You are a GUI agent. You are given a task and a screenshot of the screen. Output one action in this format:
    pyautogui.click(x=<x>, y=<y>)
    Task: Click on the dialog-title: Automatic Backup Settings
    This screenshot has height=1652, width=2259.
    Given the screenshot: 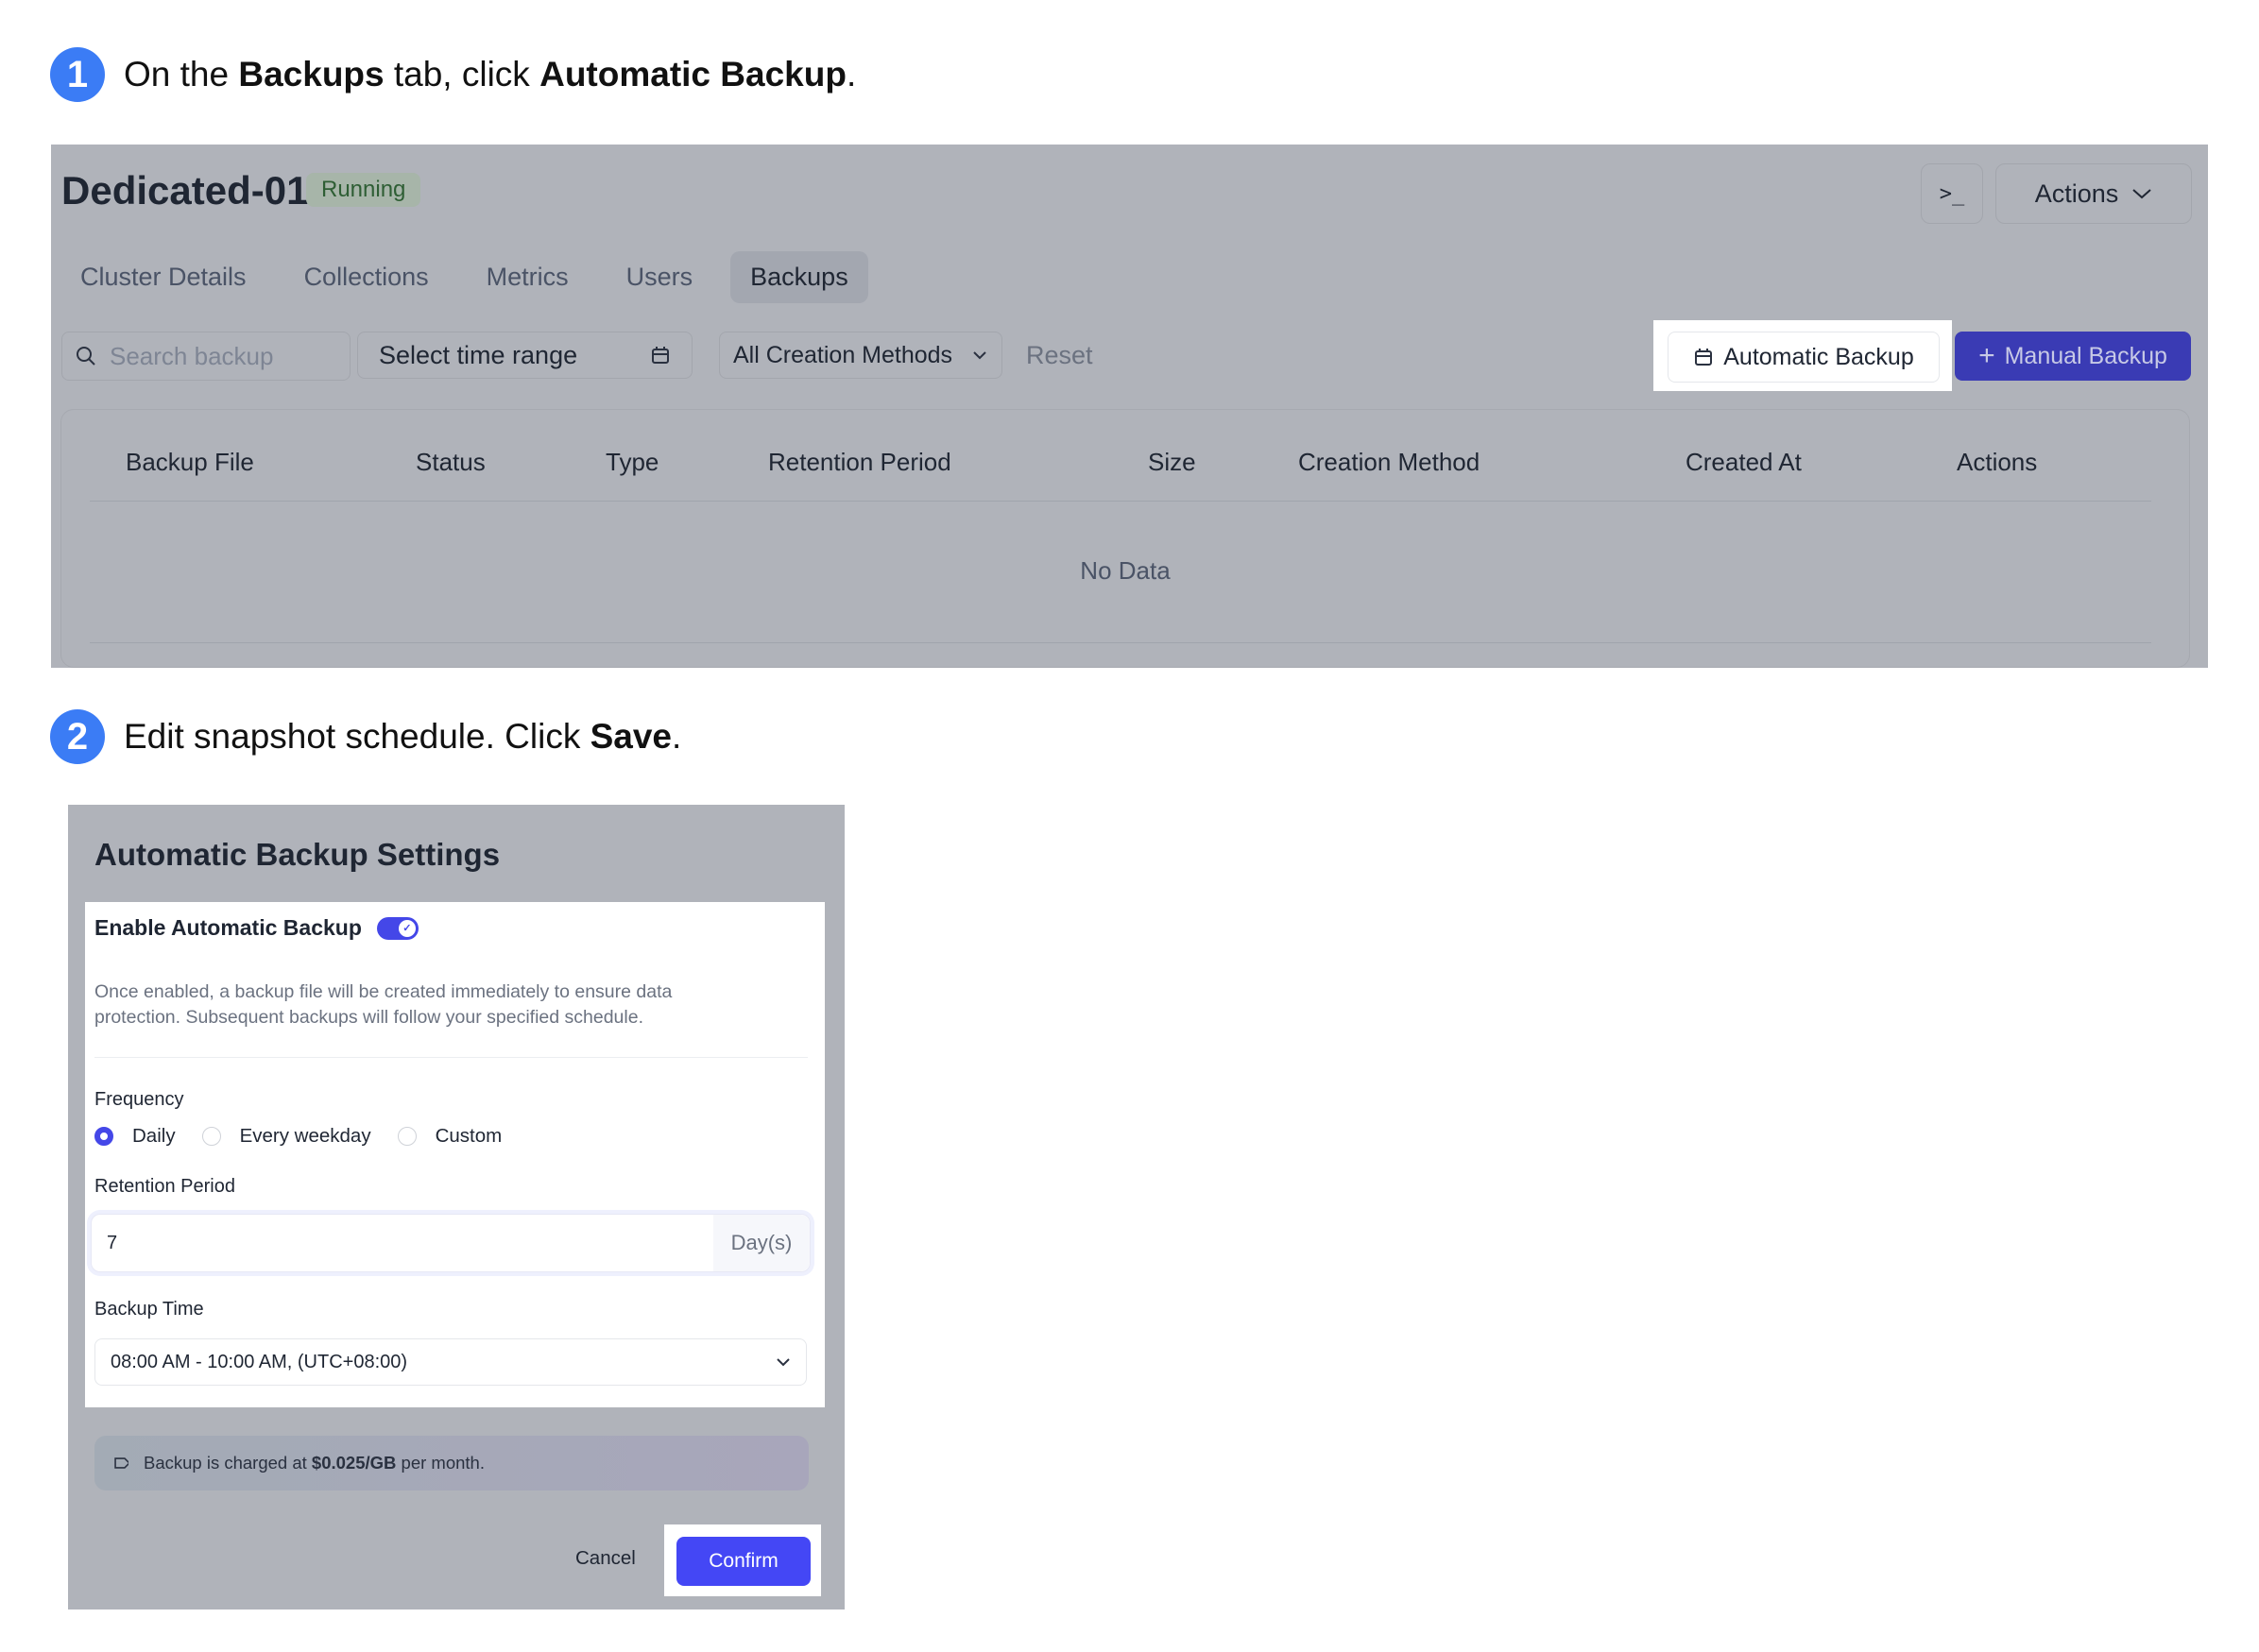 What is the action you would take?
    pyautogui.click(x=297, y=854)
    